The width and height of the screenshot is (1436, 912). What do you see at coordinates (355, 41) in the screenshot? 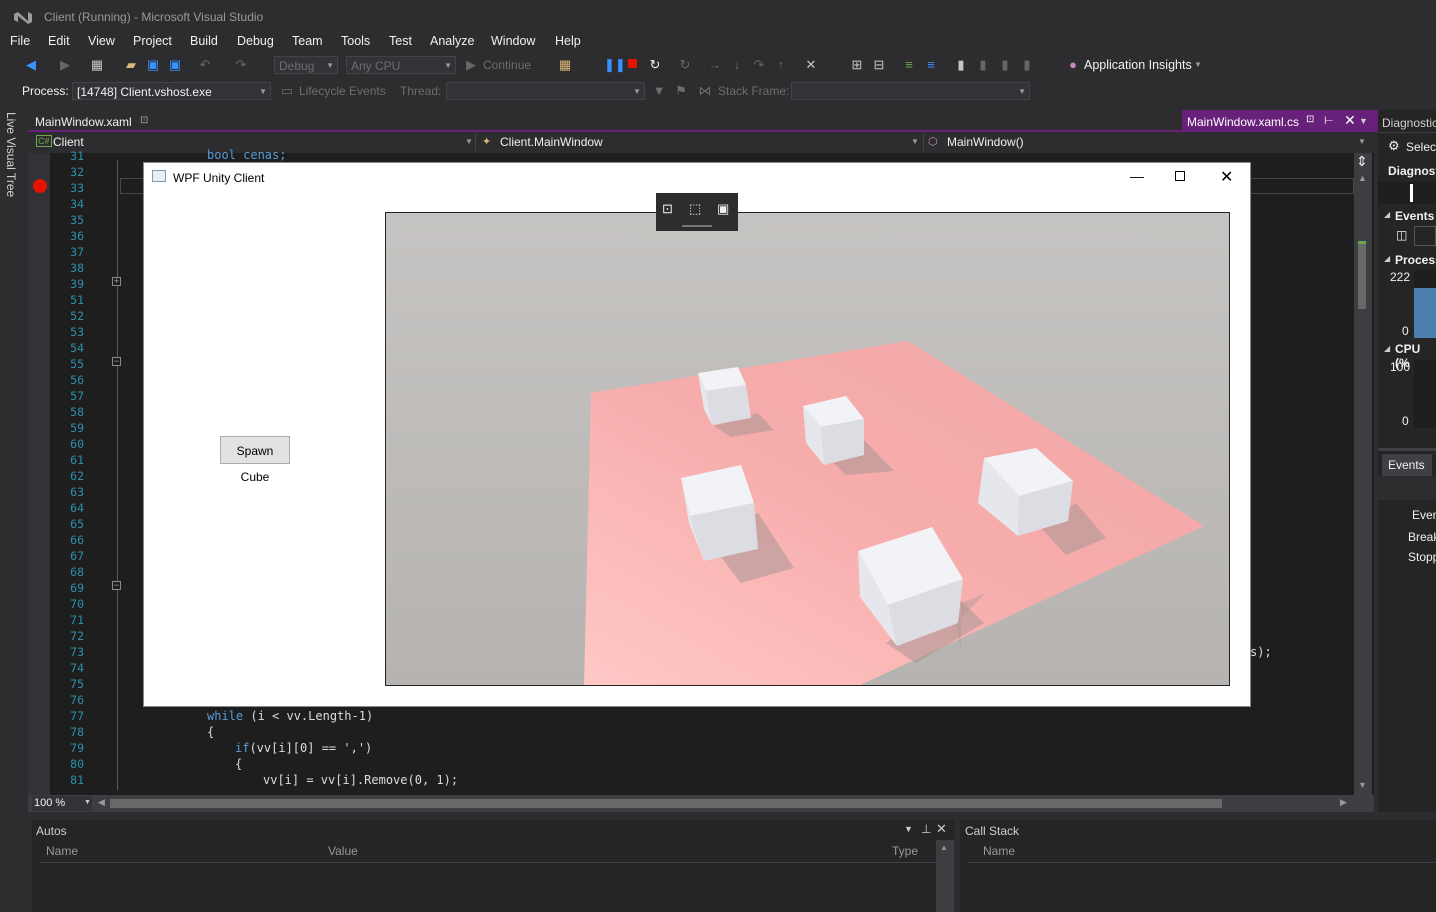
I see `menu-tools: Tools` at bounding box center [355, 41].